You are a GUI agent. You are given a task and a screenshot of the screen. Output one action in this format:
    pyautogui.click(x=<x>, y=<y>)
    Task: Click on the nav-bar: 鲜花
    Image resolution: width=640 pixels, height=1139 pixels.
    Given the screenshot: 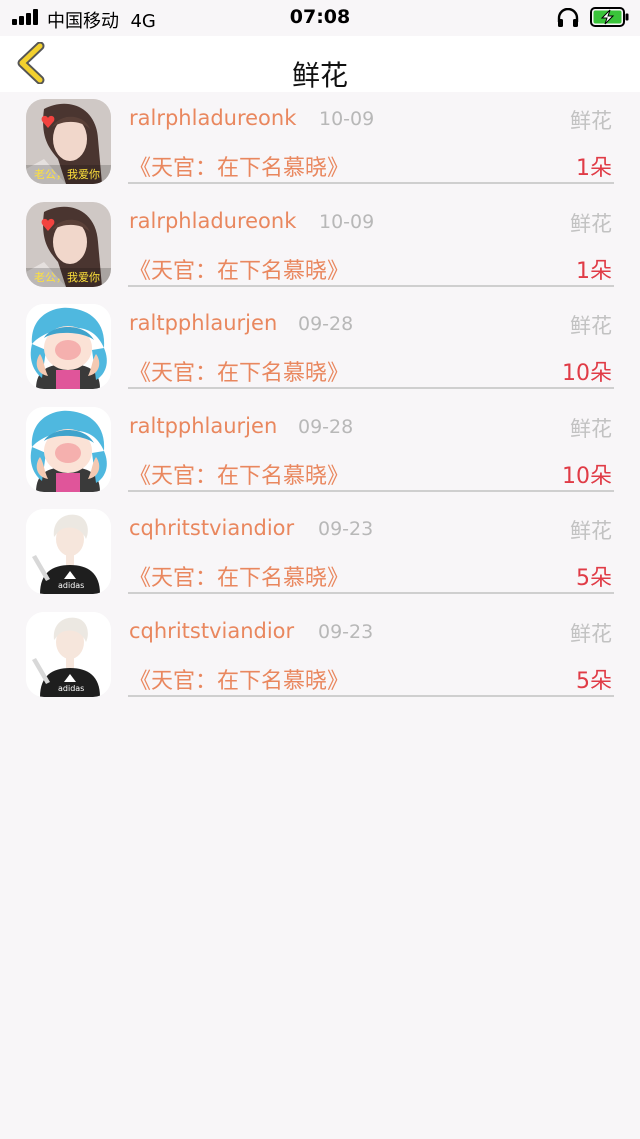 What is the action you would take?
    pyautogui.click(x=320, y=64)
    